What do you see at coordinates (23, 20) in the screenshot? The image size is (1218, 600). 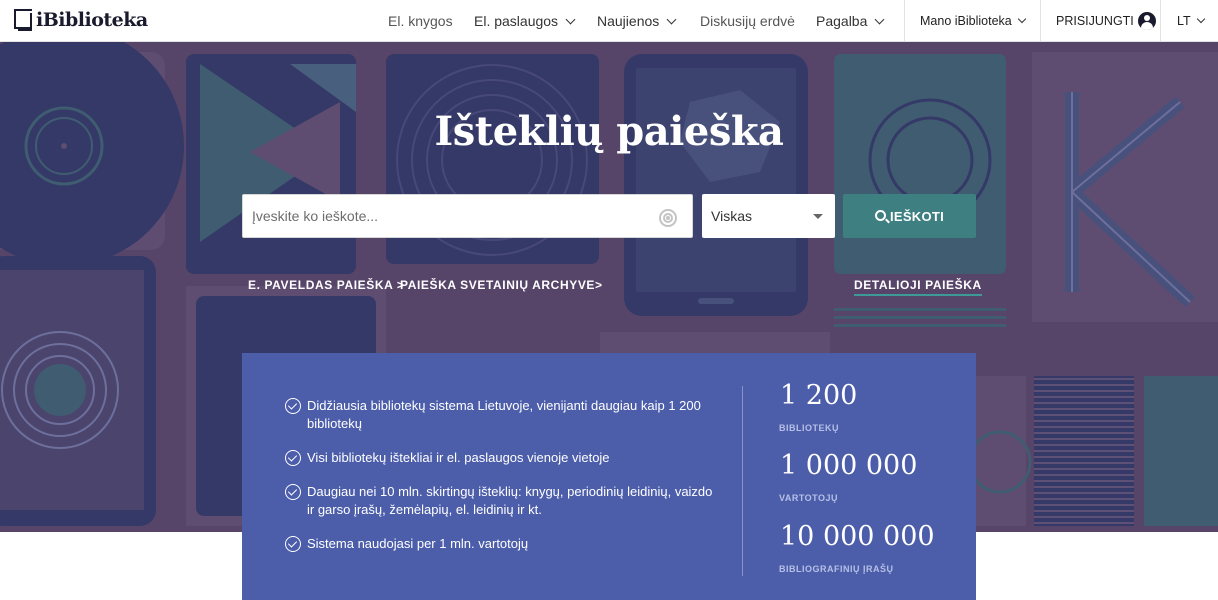 I see `logo-icon` at bounding box center [23, 20].